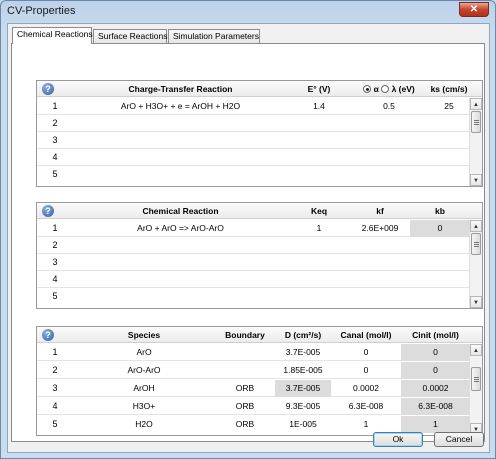 The height and width of the screenshot is (459, 496). What do you see at coordinates (303, 424) in the screenshot?
I see `d-cell: 1E-005` at bounding box center [303, 424].